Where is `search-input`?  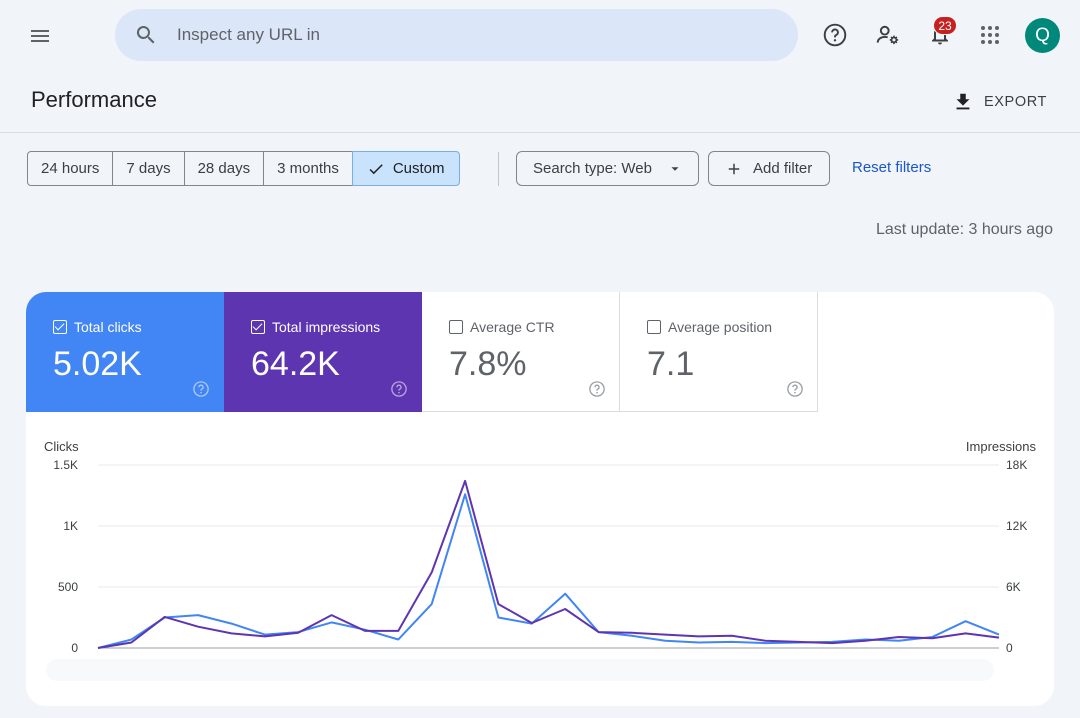
search-input is located at coordinates (477, 35).